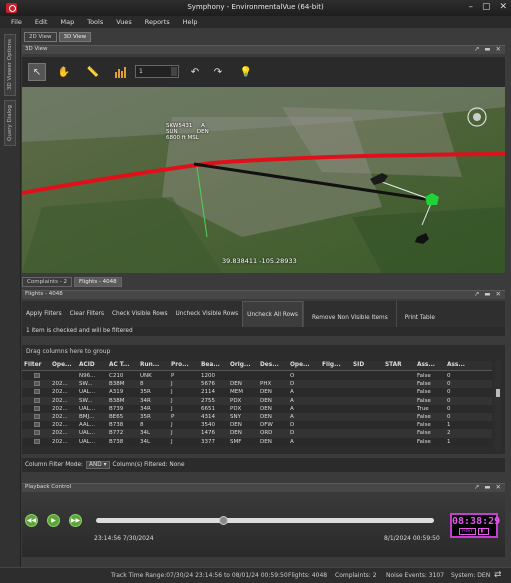  Describe the element at coordinates (53, 520) in the screenshot. I see `play-button: ▶` at that location.